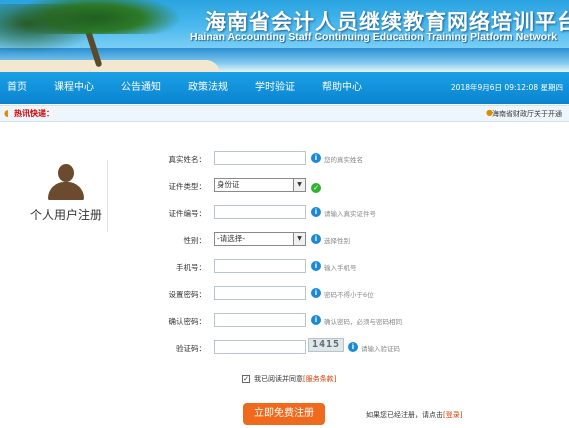  What do you see at coordinates (260, 185) in the screenshot?
I see `idtype-select: 身份证 ▼` at bounding box center [260, 185].